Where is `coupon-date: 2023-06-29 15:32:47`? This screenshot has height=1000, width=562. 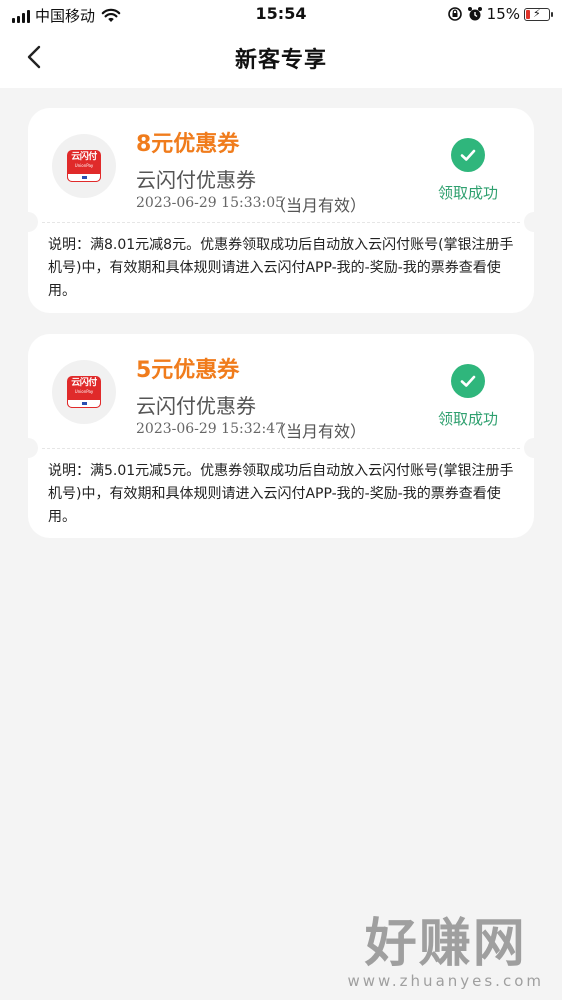
coupon-date: 2023-06-29 15:32:47 is located at coordinates (210, 429).